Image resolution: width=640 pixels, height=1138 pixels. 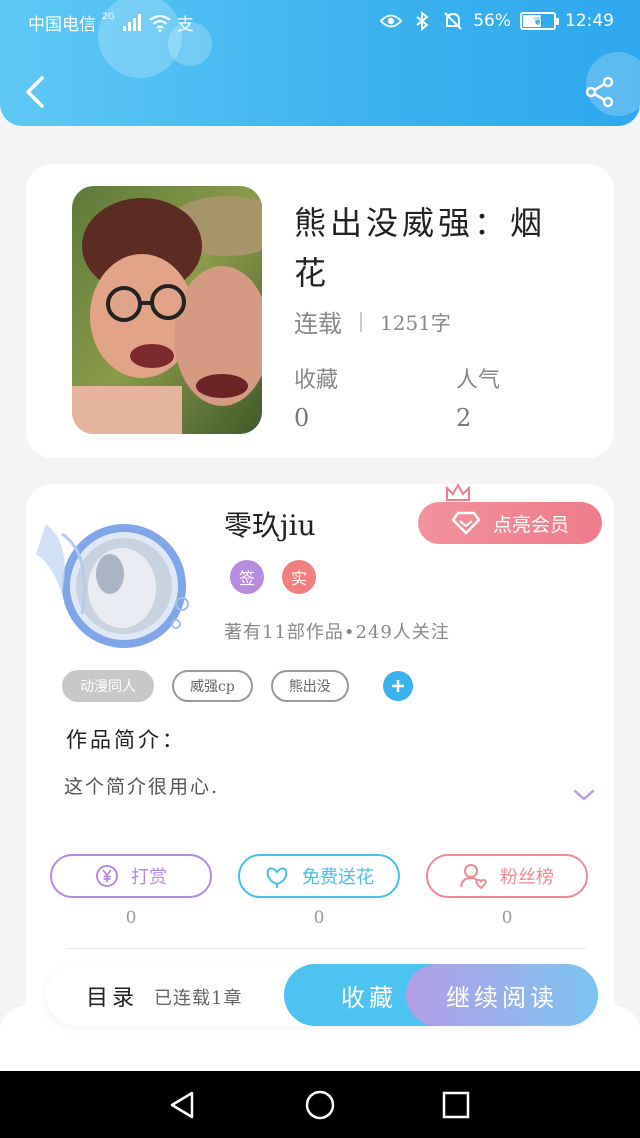 I want to click on eye-icon, so click(x=391, y=21).